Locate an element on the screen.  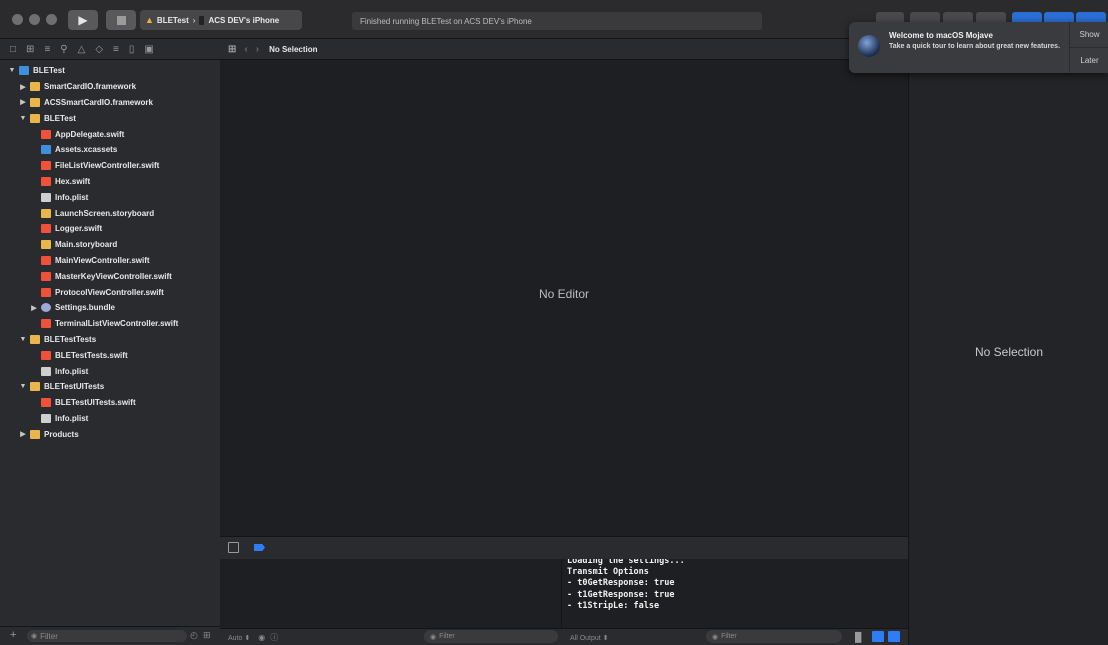
debug-bar is located at coordinates (564, 548).